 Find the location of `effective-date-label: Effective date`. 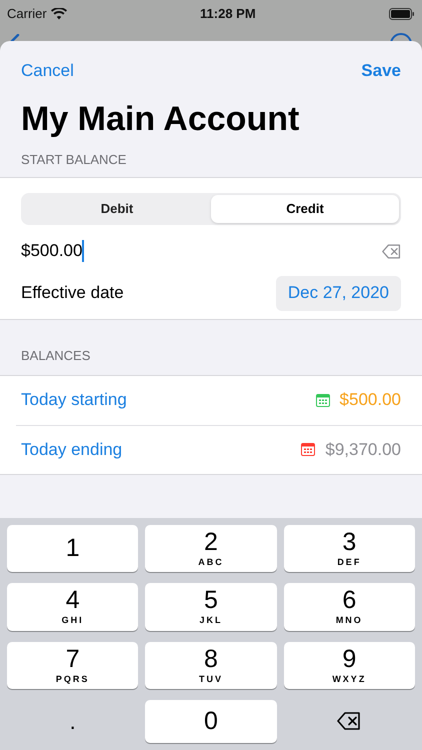

effective-date-label: Effective date is located at coordinates (72, 293).